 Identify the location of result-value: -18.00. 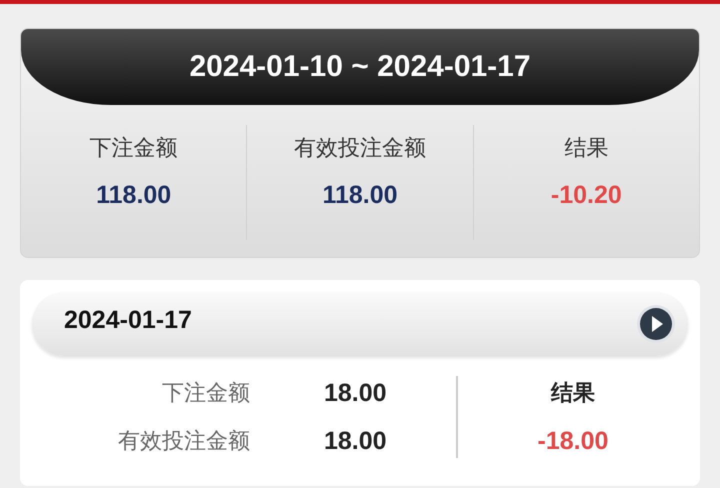
(573, 441).